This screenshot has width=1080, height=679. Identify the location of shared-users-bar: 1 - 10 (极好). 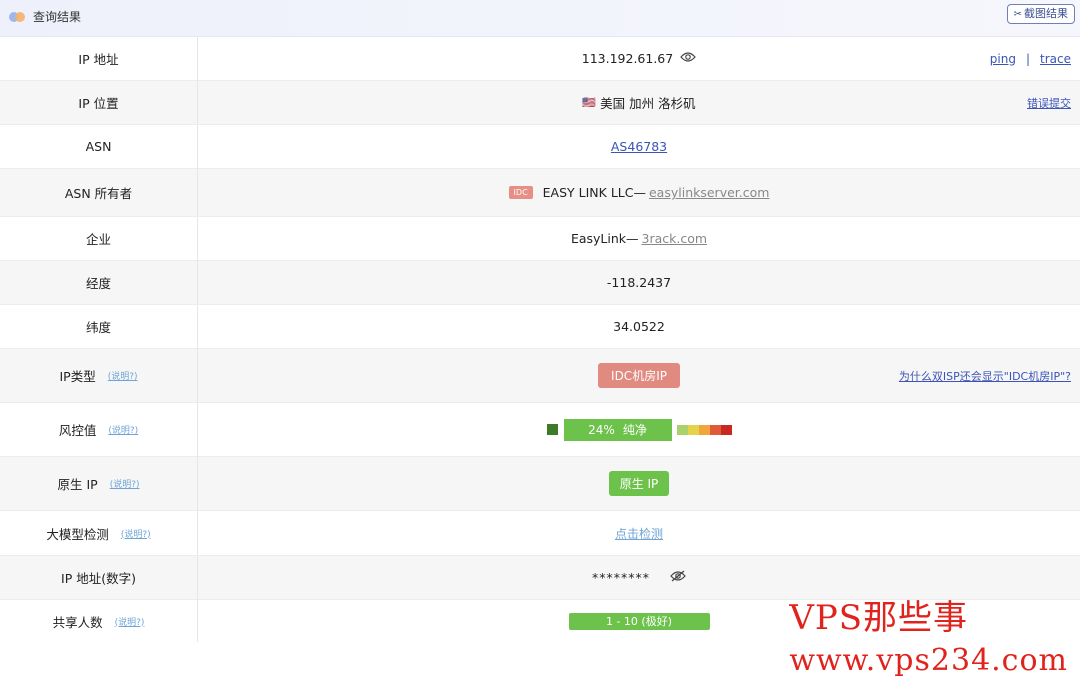
(639, 621).